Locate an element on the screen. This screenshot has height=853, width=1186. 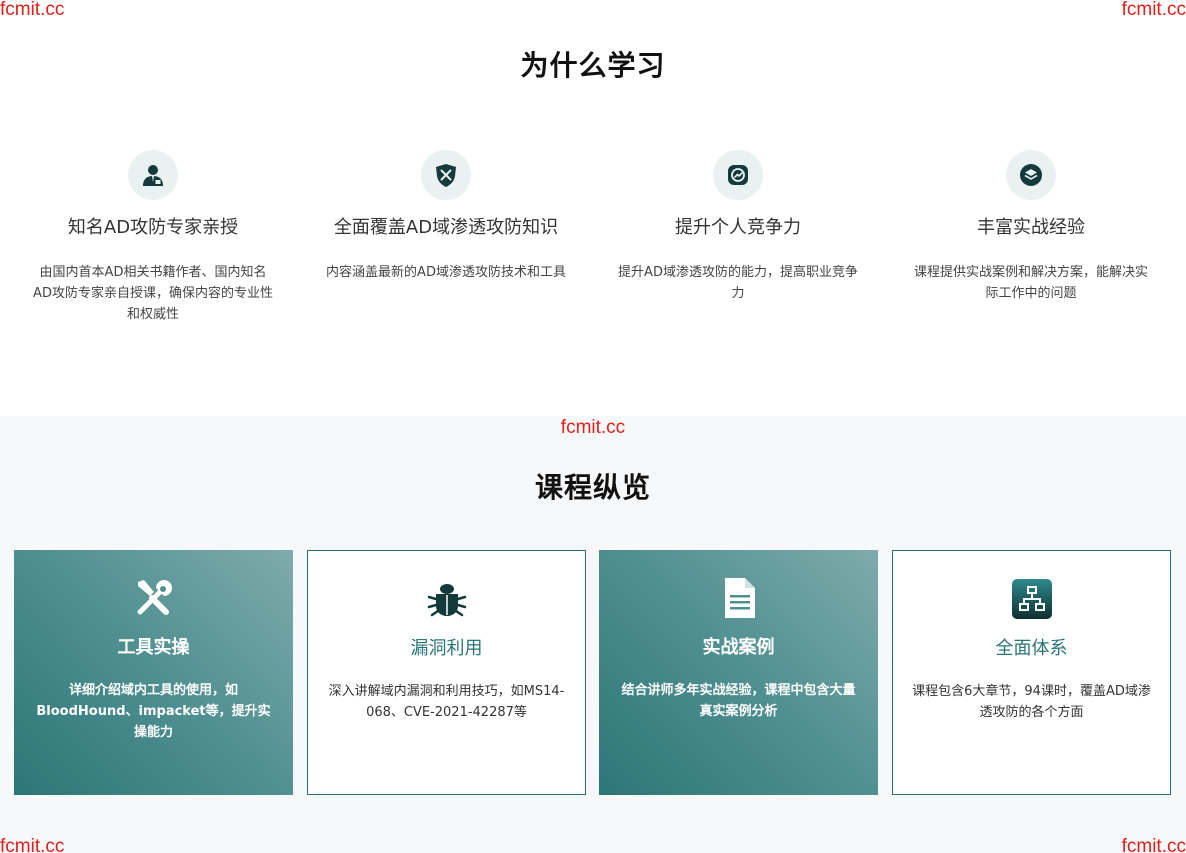
card-desc: 深入讲解域内漏洞和利用技巧，如MS14-068、CVE-2021-42287等 is located at coordinates (446, 702).